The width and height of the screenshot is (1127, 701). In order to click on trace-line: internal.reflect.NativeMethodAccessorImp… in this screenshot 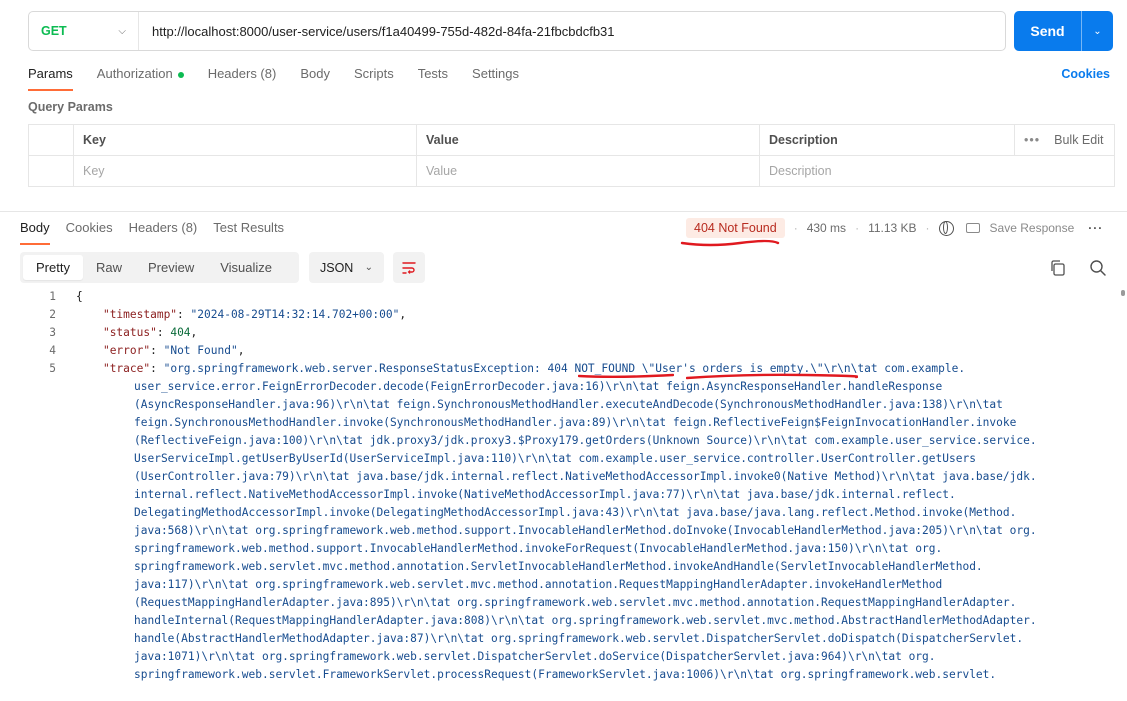, I will do `click(545, 494)`.